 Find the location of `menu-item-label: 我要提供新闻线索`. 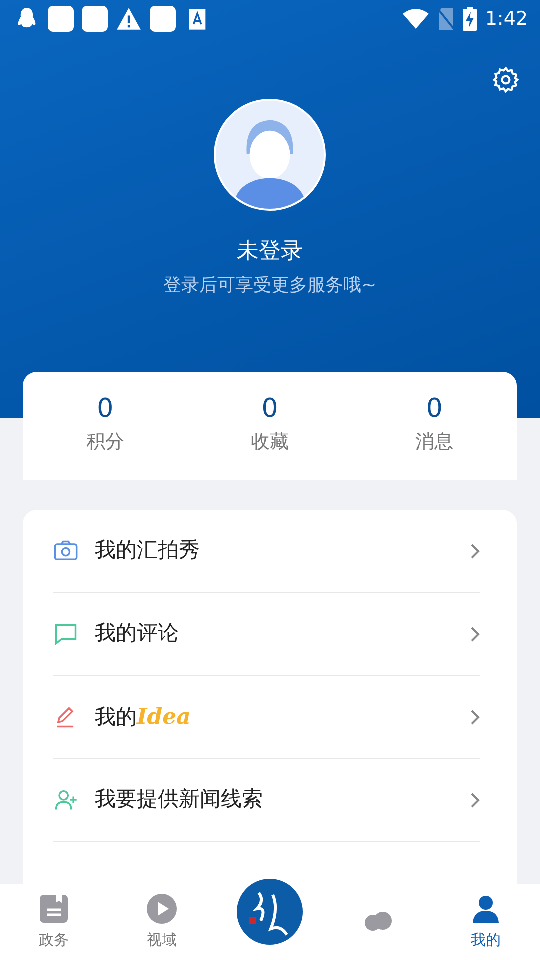

menu-item-label: 我要提供新闻线索 is located at coordinates (275, 800).